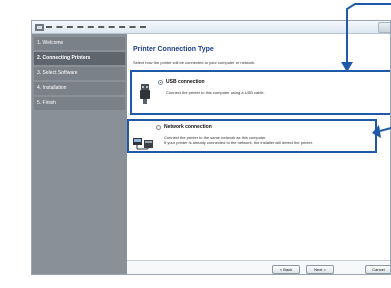 Image resolution: width=391 pixels, height=288 pixels. I want to click on usb-callout-arrow-line, so click(368, 33).